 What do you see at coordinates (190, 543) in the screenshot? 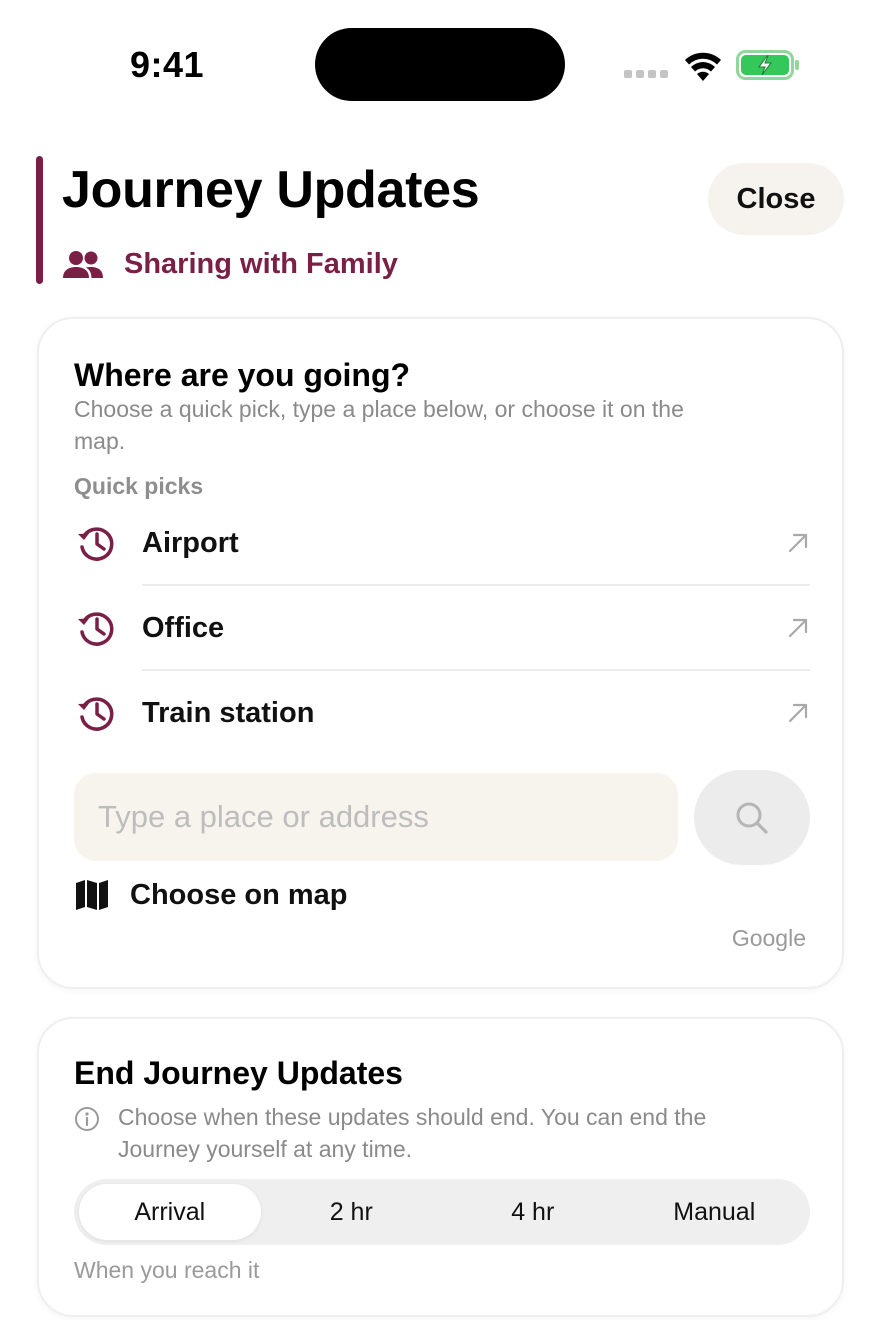
I see `quick-pick-label: Airport` at bounding box center [190, 543].